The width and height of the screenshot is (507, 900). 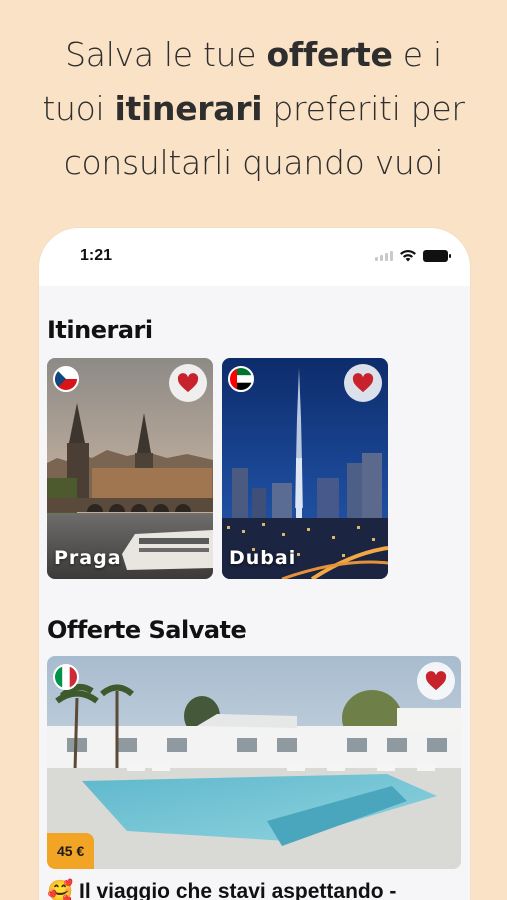 What do you see at coordinates (100, 330) in the screenshot?
I see `itineraries-title: Itinerari` at bounding box center [100, 330].